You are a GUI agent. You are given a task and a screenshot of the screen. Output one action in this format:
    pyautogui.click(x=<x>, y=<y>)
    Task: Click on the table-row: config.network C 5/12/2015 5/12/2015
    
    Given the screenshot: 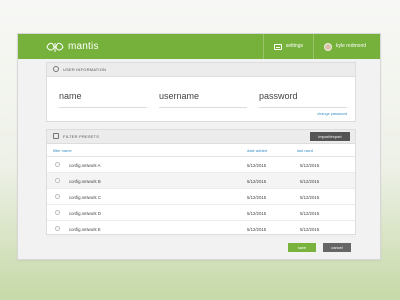 What is the action you would take?
    pyautogui.click(x=201, y=197)
    